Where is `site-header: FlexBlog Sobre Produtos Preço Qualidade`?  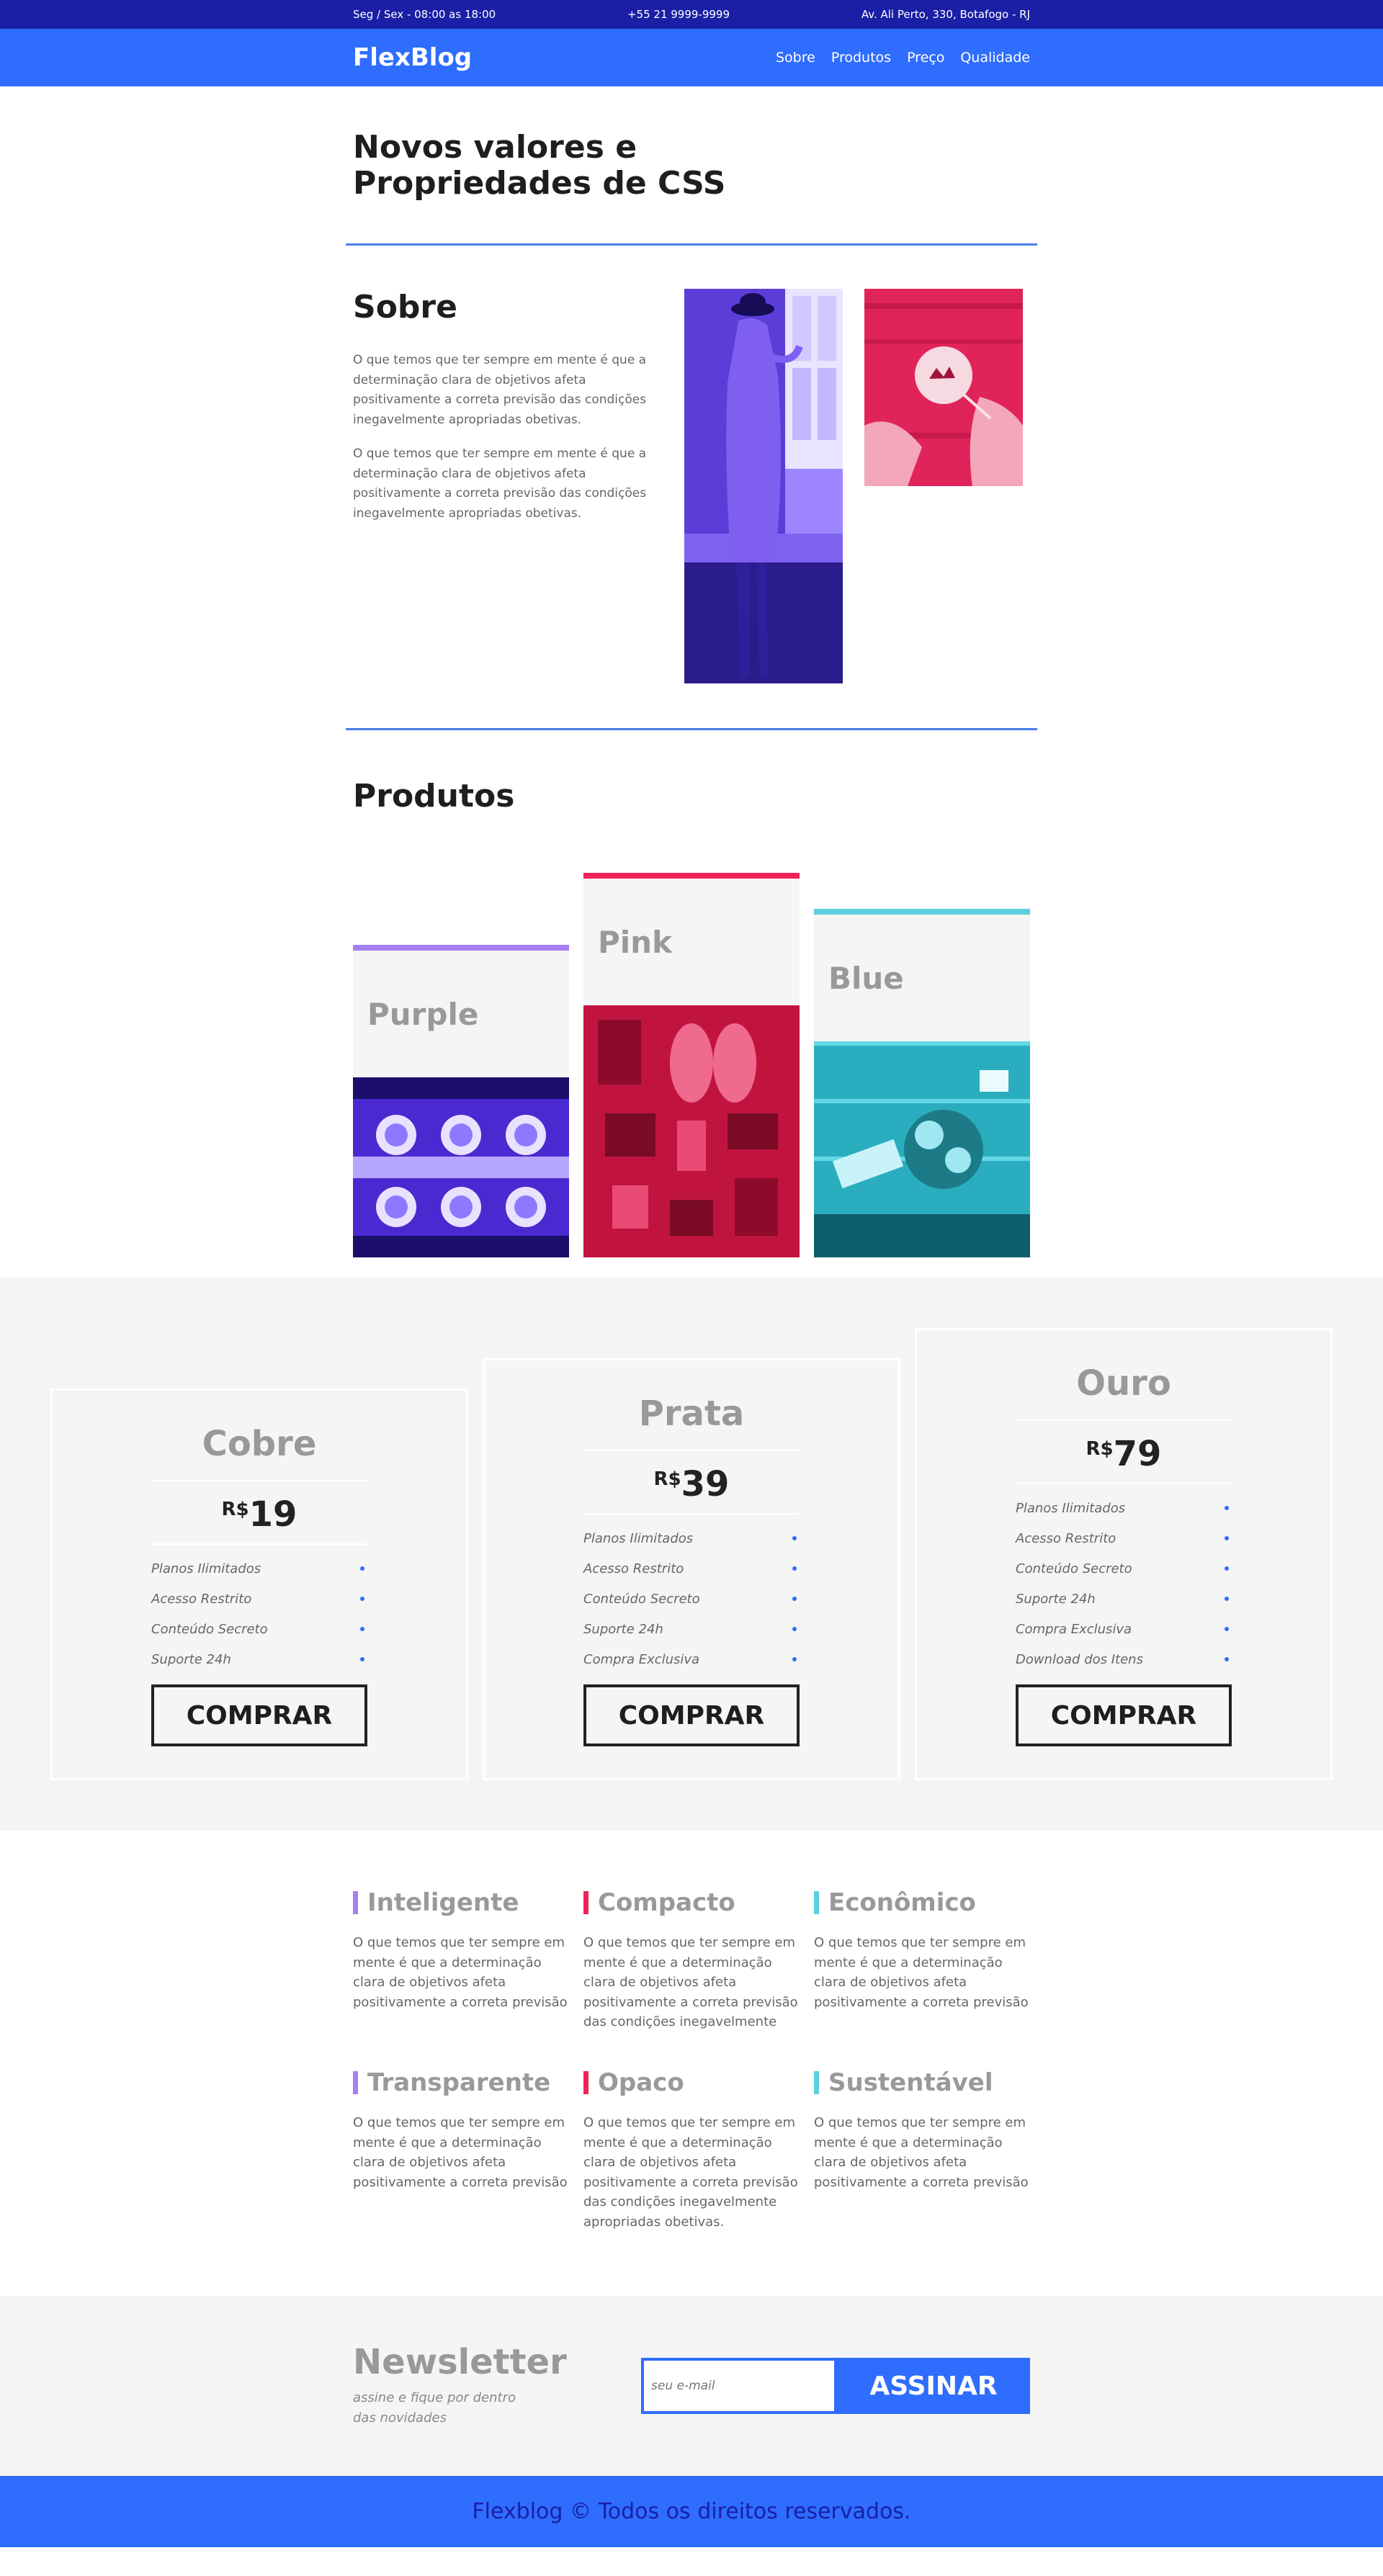
site-header: FlexBlog Sobre Produtos Preço Qualidade is located at coordinates (691, 57).